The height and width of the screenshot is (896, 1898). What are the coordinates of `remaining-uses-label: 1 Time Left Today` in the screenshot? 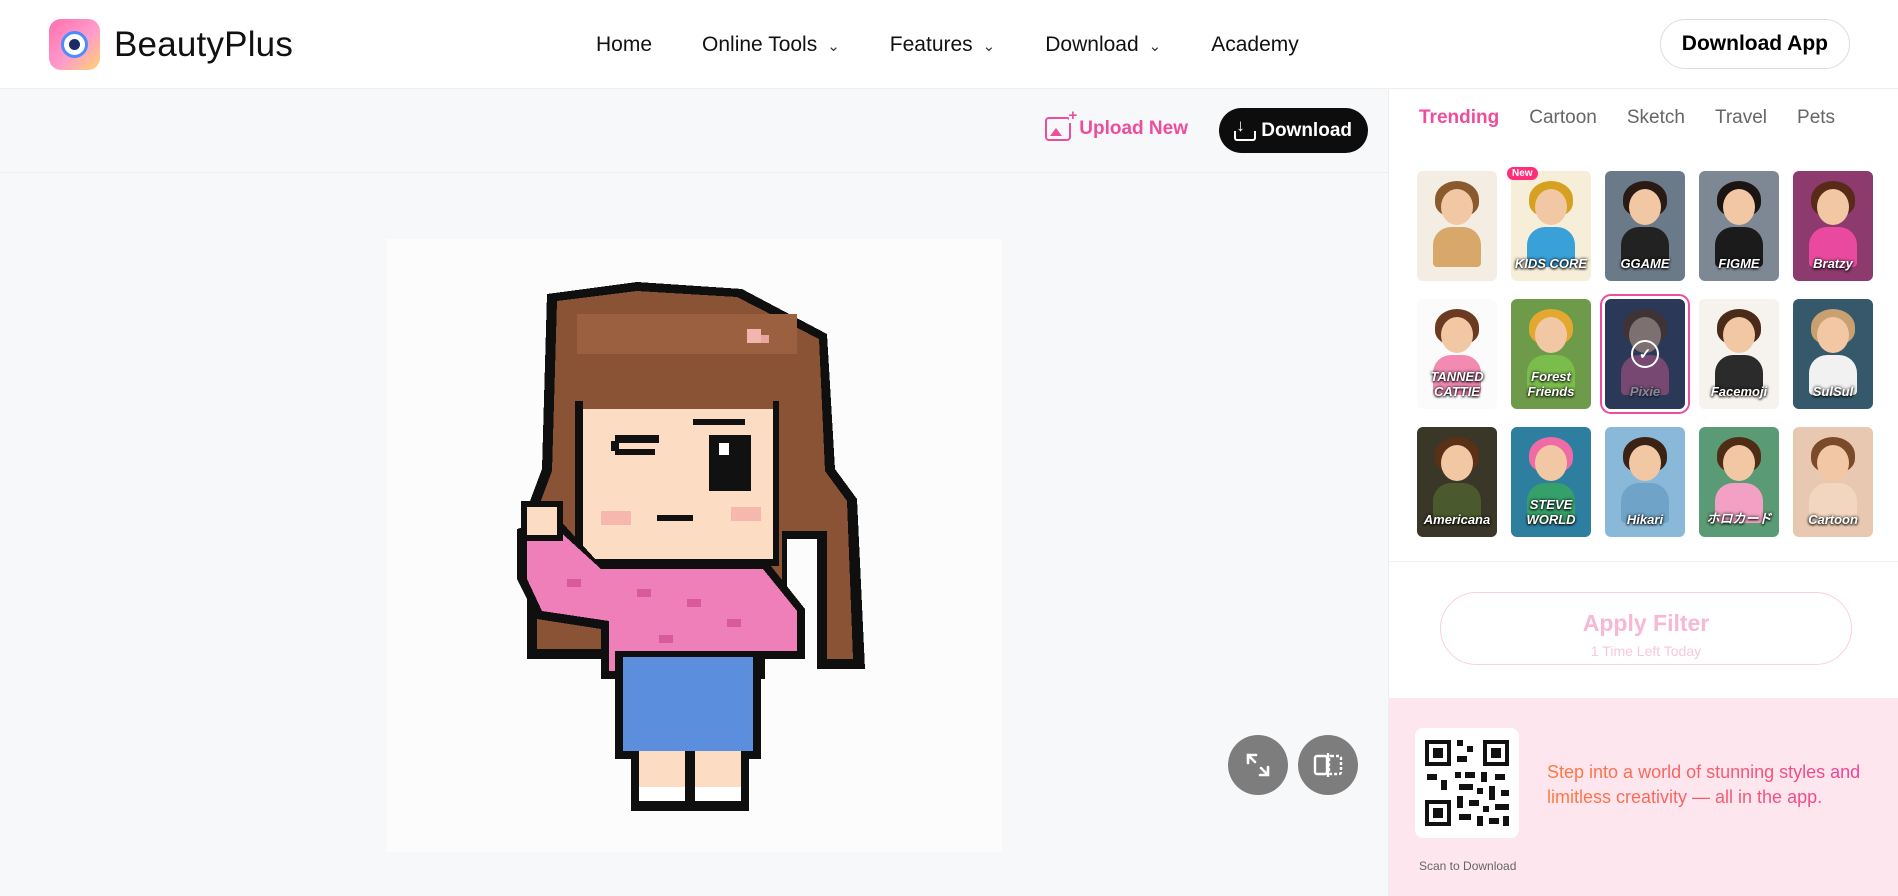 It's located at (1646, 651).